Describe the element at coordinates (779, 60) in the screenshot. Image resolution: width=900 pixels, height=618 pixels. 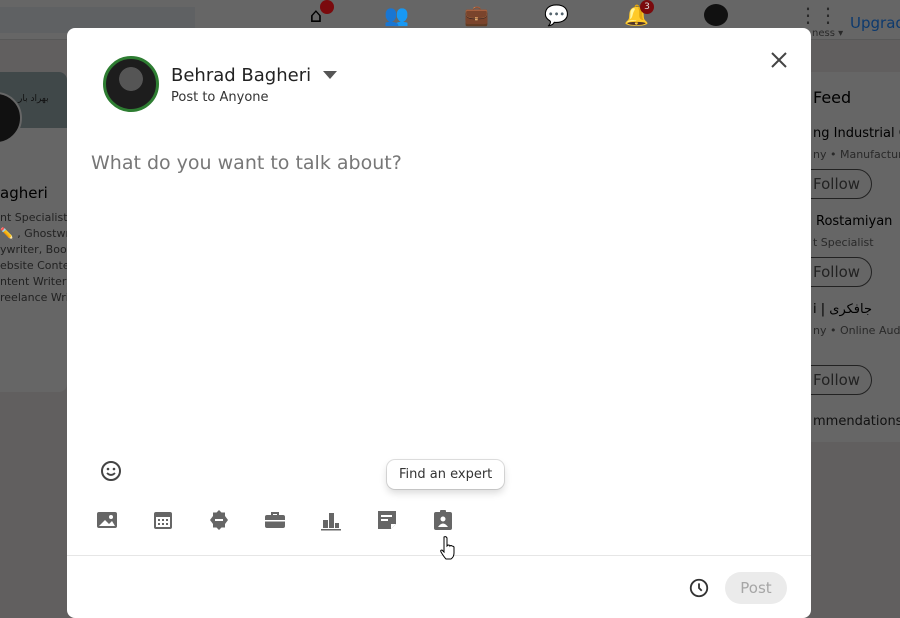
I see `close-icon` at that location.